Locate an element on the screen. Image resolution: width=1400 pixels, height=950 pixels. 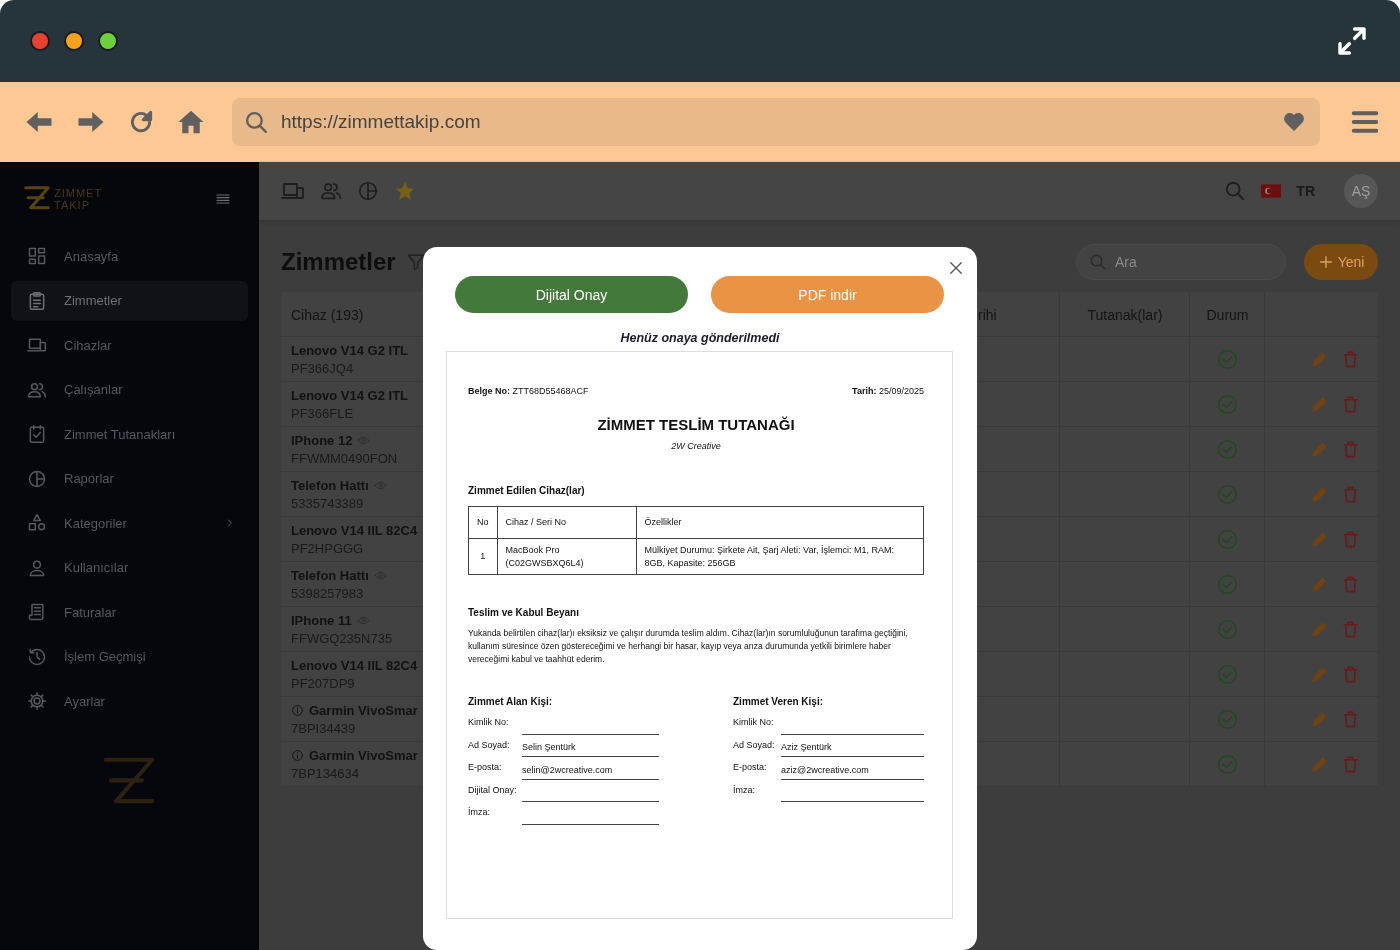
grid-icon is located at coordinates (37, 256).